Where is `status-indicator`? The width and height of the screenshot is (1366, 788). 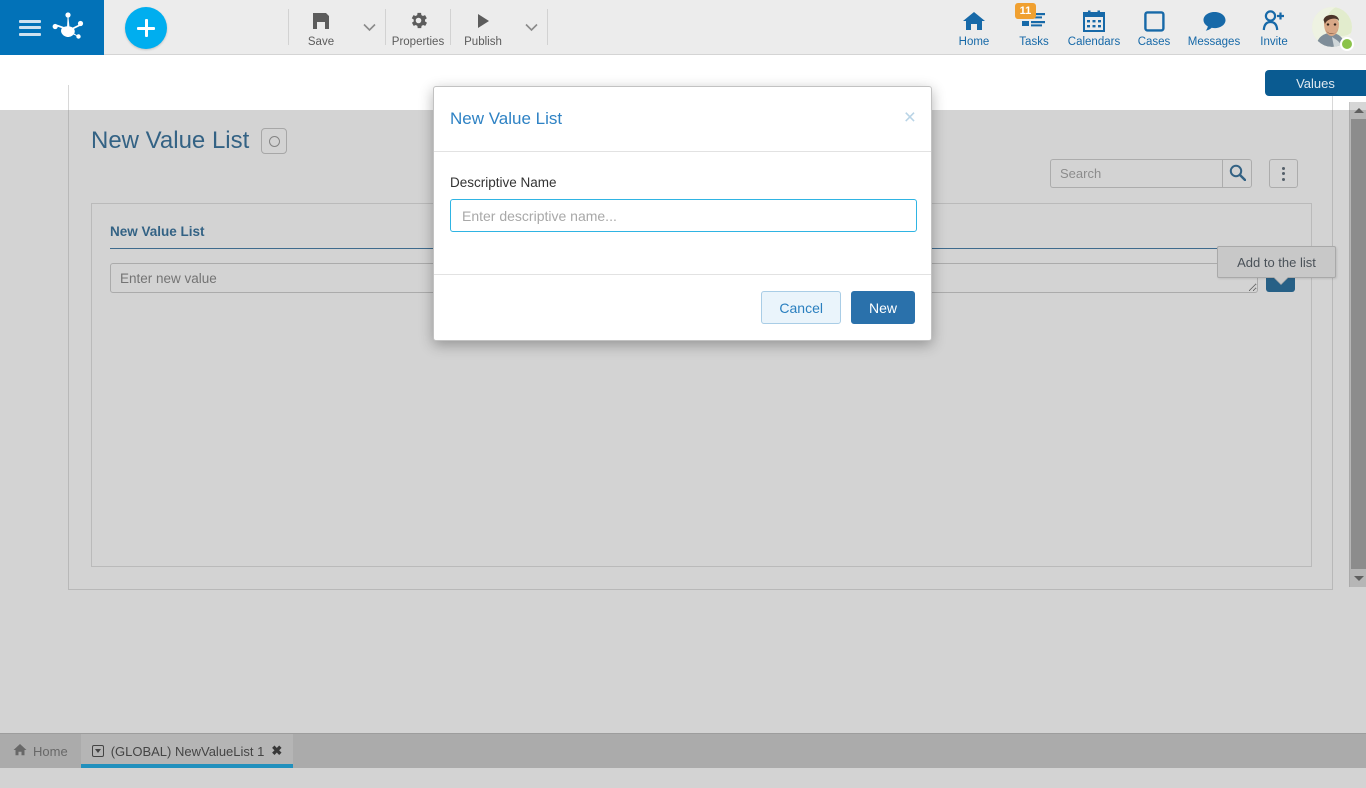
status-indicator is located at coordinates (1347, 44).